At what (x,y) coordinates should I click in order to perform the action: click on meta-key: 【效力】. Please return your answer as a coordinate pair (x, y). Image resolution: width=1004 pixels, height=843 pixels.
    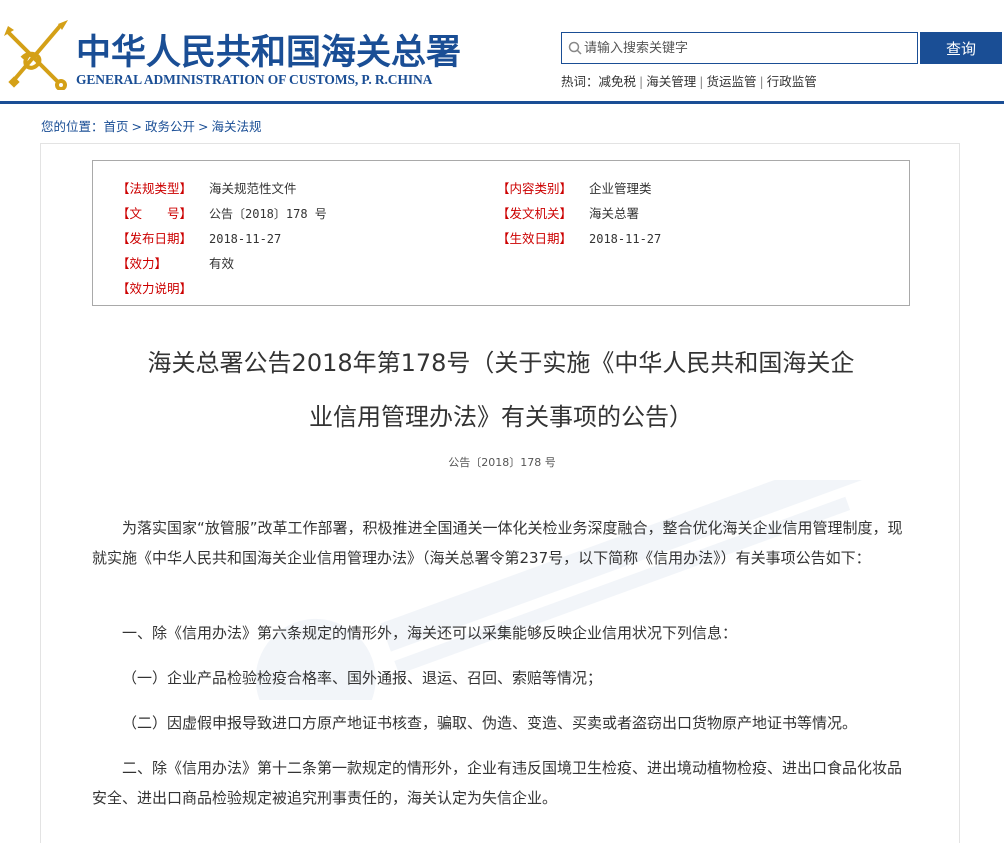
    Looking at the image, I should click on (142, 263).